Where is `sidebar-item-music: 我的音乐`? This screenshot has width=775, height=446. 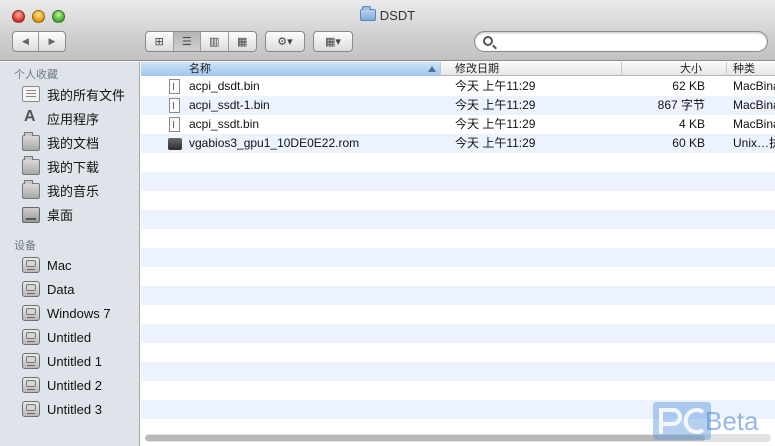 sidebar-item-music: 我的音乐 is located at coordinates (60, 190).